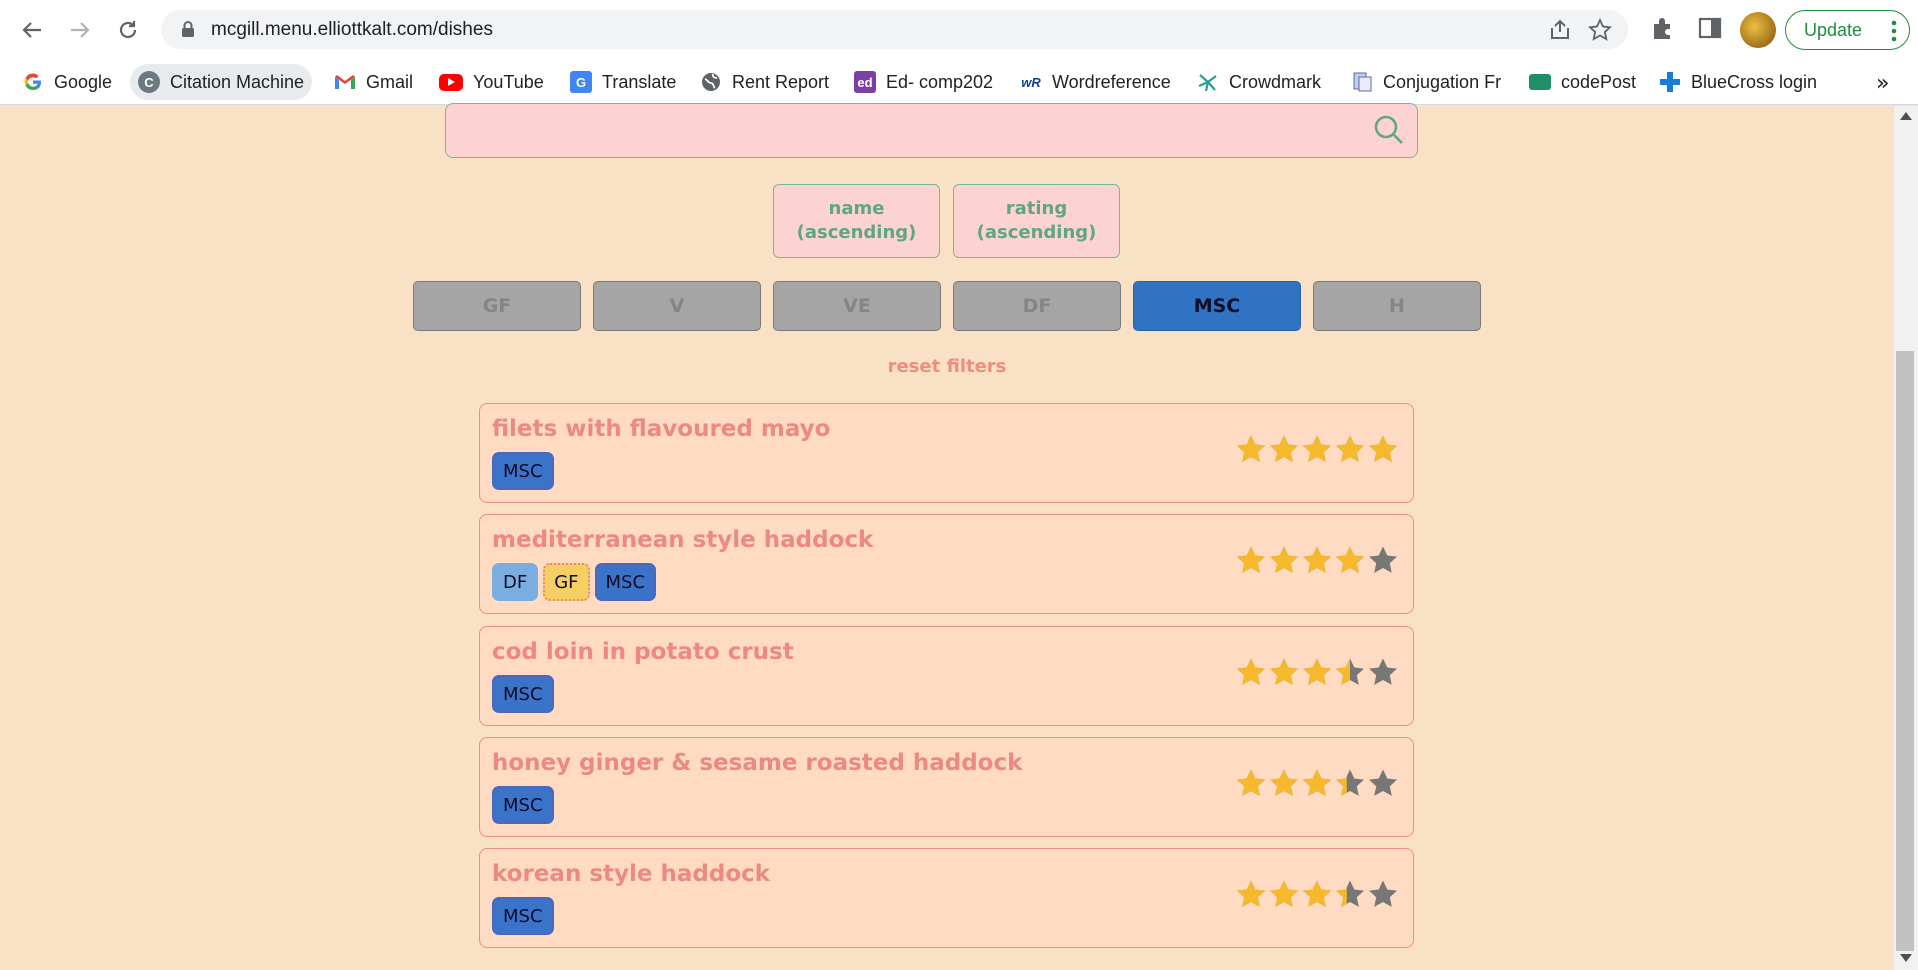 Image resolution: width=1918 pixels, height=970 pixels. I want to click on share-icon, so click(1560, 30).